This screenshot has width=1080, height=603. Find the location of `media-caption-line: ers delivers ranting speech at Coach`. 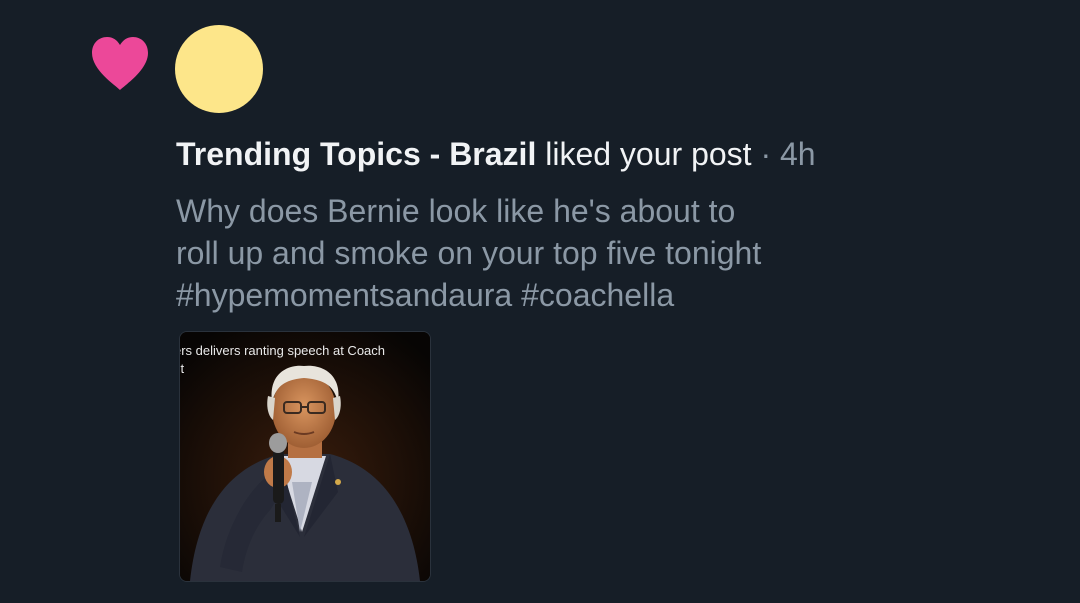

media-caption-line: ers delivers ranting speech at Coach is located at coordinates (283, 350).